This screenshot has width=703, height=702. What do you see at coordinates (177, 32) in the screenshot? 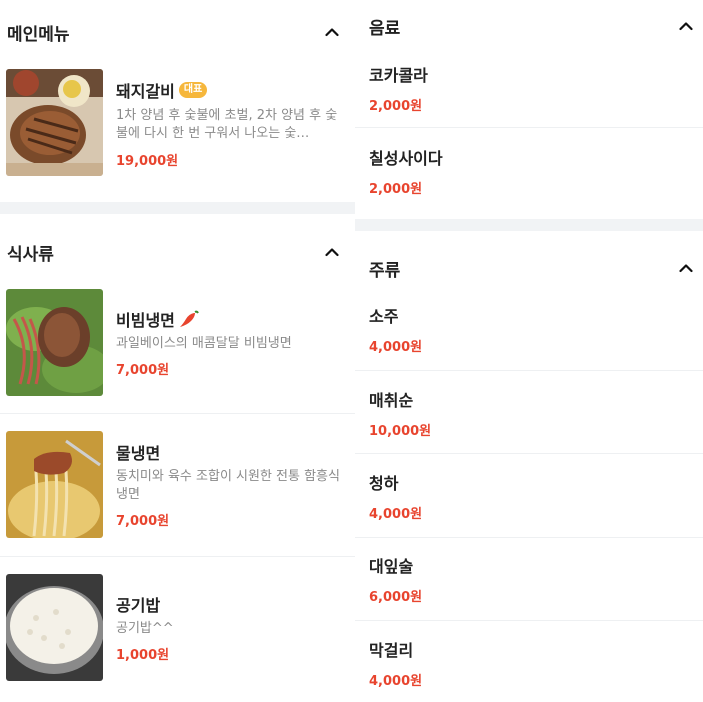
I see `section-header-main-menu: 메인메뉴` at bounding box center [177, 32].